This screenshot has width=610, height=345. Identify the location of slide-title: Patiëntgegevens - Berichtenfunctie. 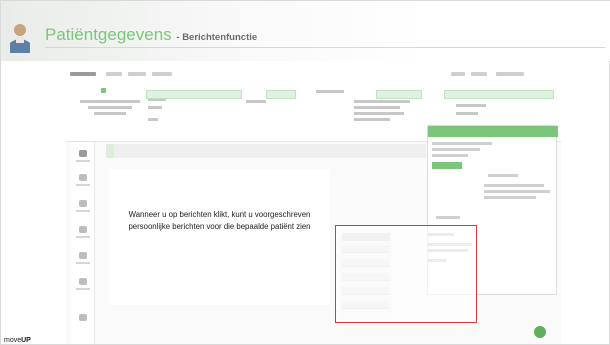
(151, 35).